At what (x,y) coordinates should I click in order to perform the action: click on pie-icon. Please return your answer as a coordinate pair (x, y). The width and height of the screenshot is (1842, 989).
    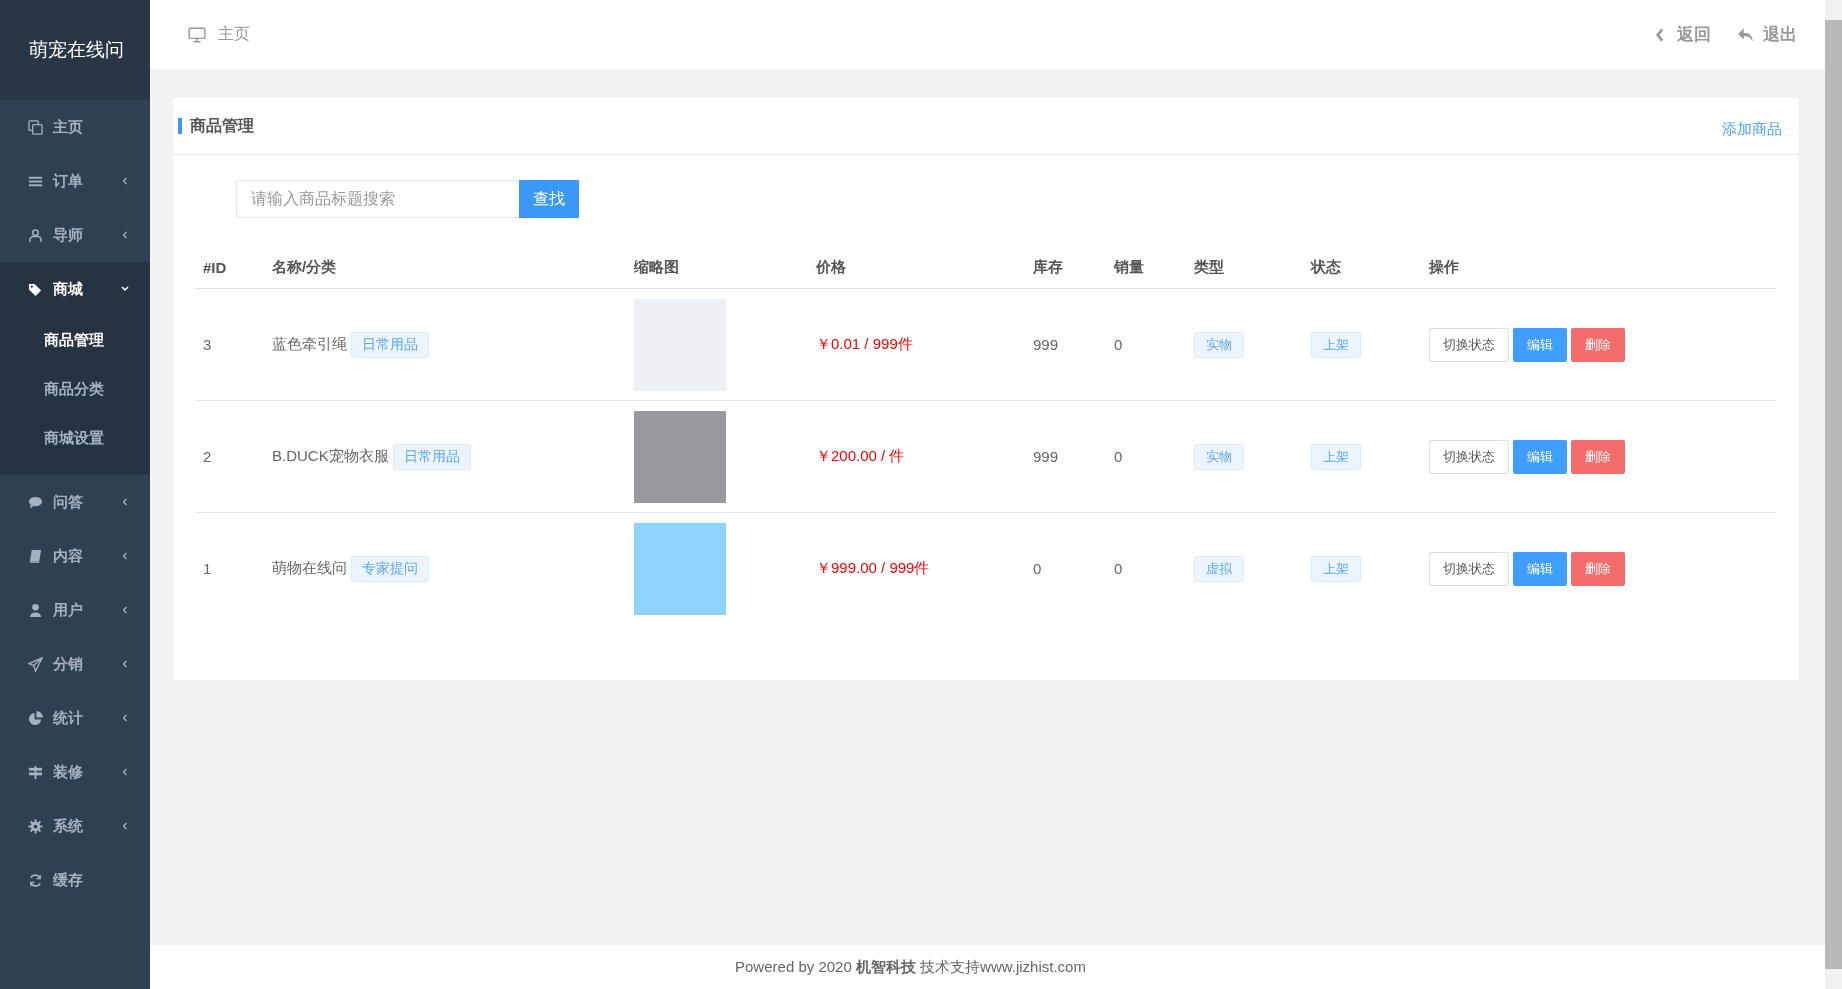
    Looking at the image, I should click on (35, 718).